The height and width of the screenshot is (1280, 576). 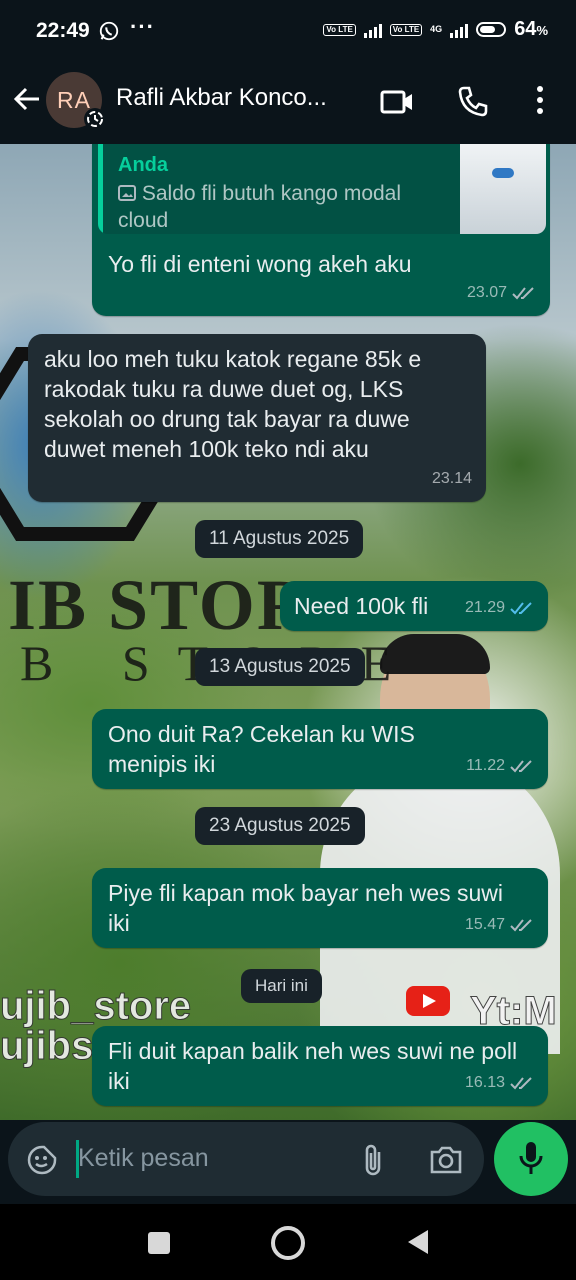 What do you see at coordinates (373, 1160) in the screenshot?
I see `attach-icon` at bounding box center [373, 1160].